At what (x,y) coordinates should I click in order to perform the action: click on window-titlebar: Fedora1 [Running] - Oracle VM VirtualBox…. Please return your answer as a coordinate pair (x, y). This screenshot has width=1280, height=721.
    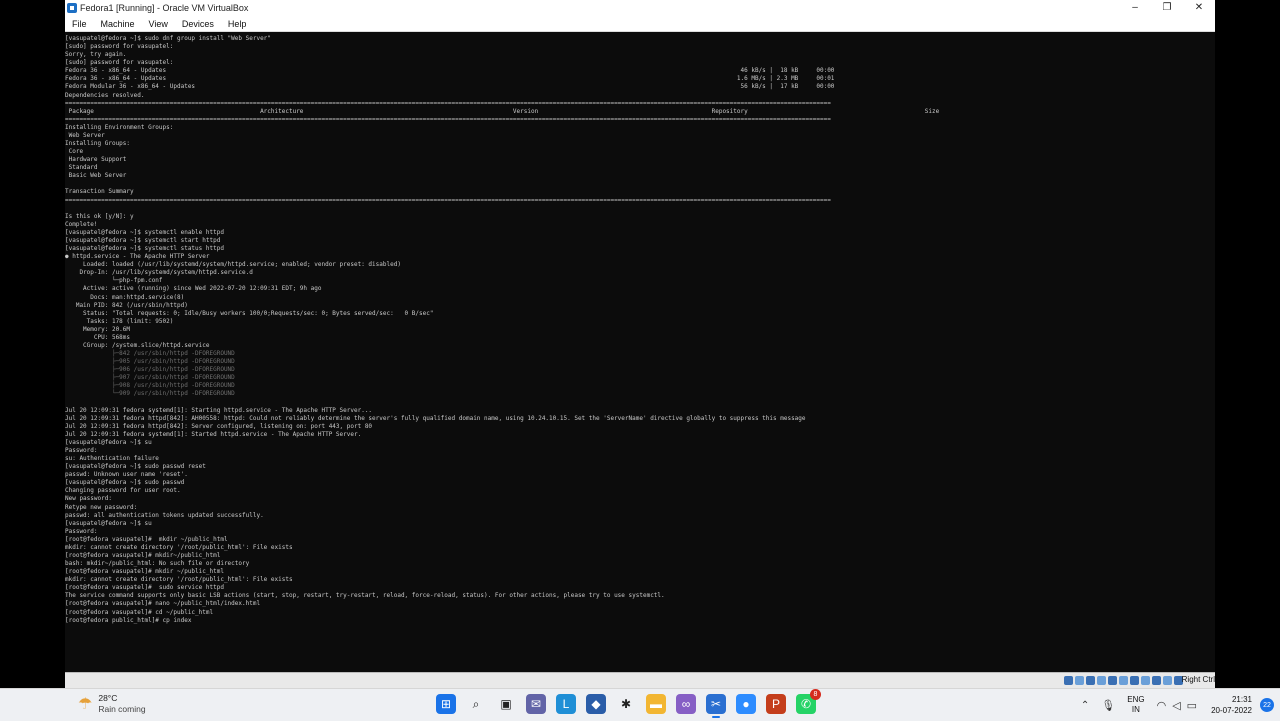
    Looking at the image, I should click on (640, 8).